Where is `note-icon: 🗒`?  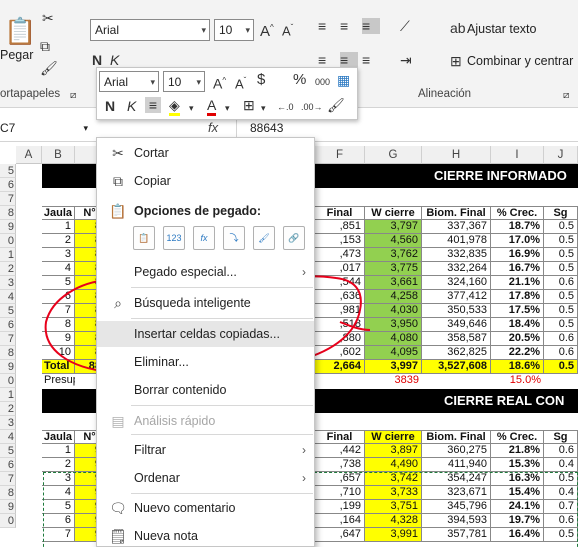 note-icon: 🗒 is located at coordinates (118, 536).